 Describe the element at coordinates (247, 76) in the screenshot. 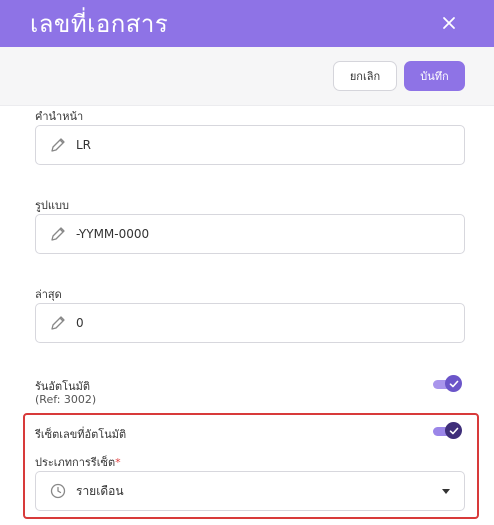

I see `dialog-toolbar: ยกเลิก บันทึก` at that location.